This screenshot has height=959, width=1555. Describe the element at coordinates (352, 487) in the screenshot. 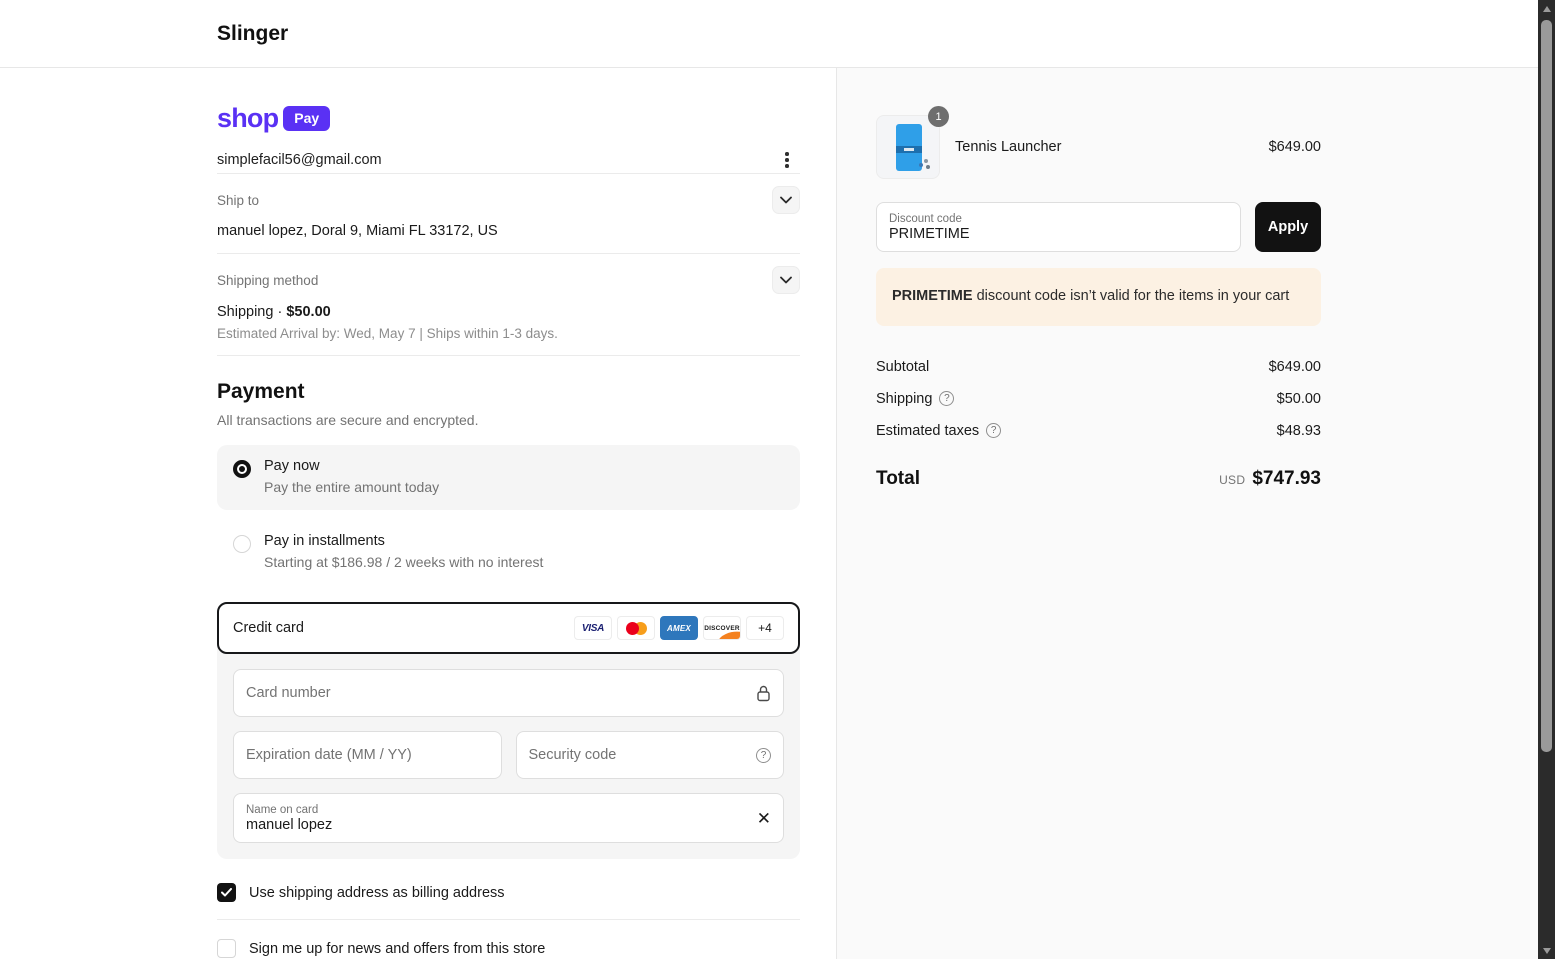

I see `pay-now-description: Pay the entire amount today` at that location.